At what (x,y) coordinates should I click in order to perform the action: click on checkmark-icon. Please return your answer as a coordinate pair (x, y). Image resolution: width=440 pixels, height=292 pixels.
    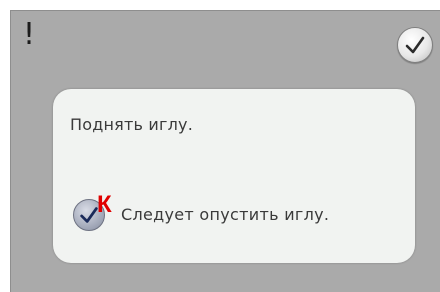
    Looking at the image, I should click on (415, 45).